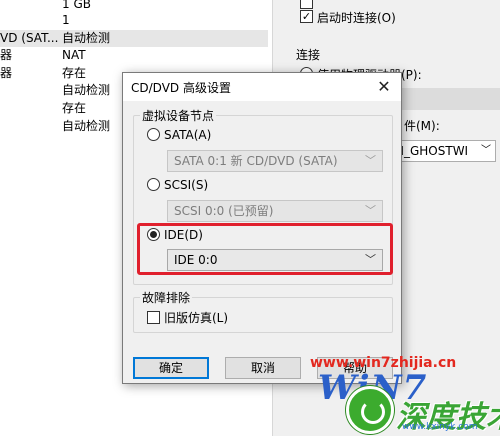 The width and height of the screenshot is (500, 436). Describe the element at coordinates (134, 55) in the screenshot. I see `hardware-row-network-adapter: 器 NAT` at that location.